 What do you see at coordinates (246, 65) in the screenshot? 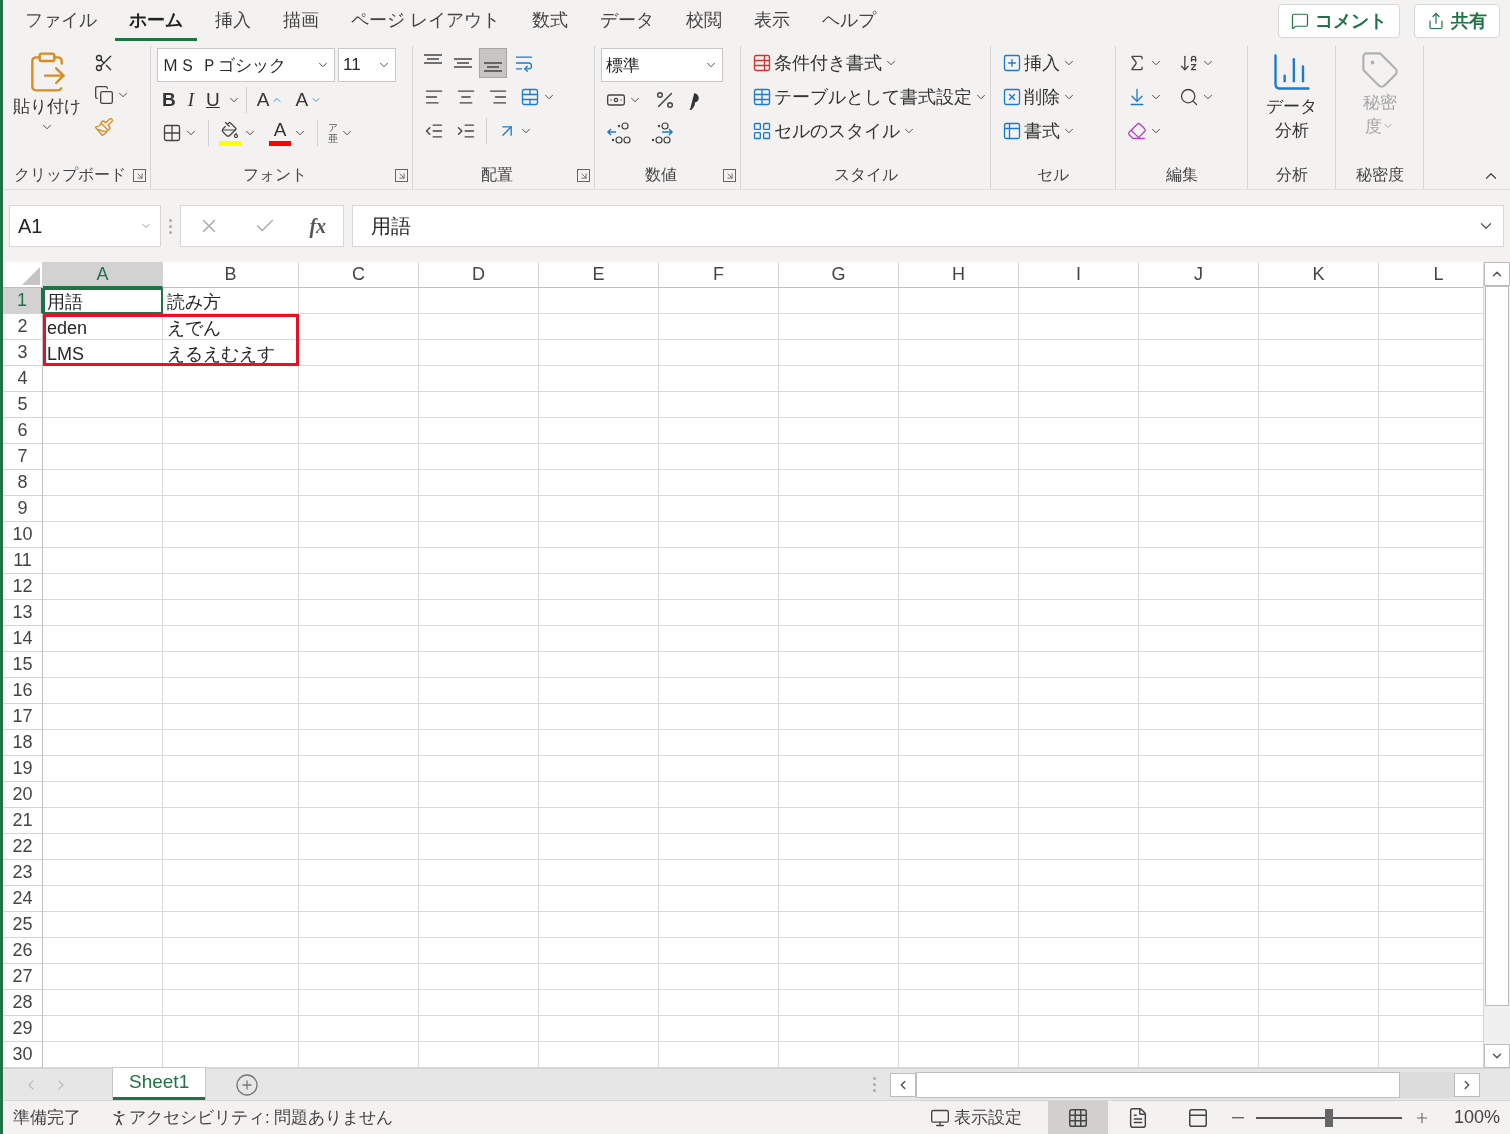
I see `font-name-dropdown: ＭＳ Ｐゴシック` at bounding box center [246, 65].